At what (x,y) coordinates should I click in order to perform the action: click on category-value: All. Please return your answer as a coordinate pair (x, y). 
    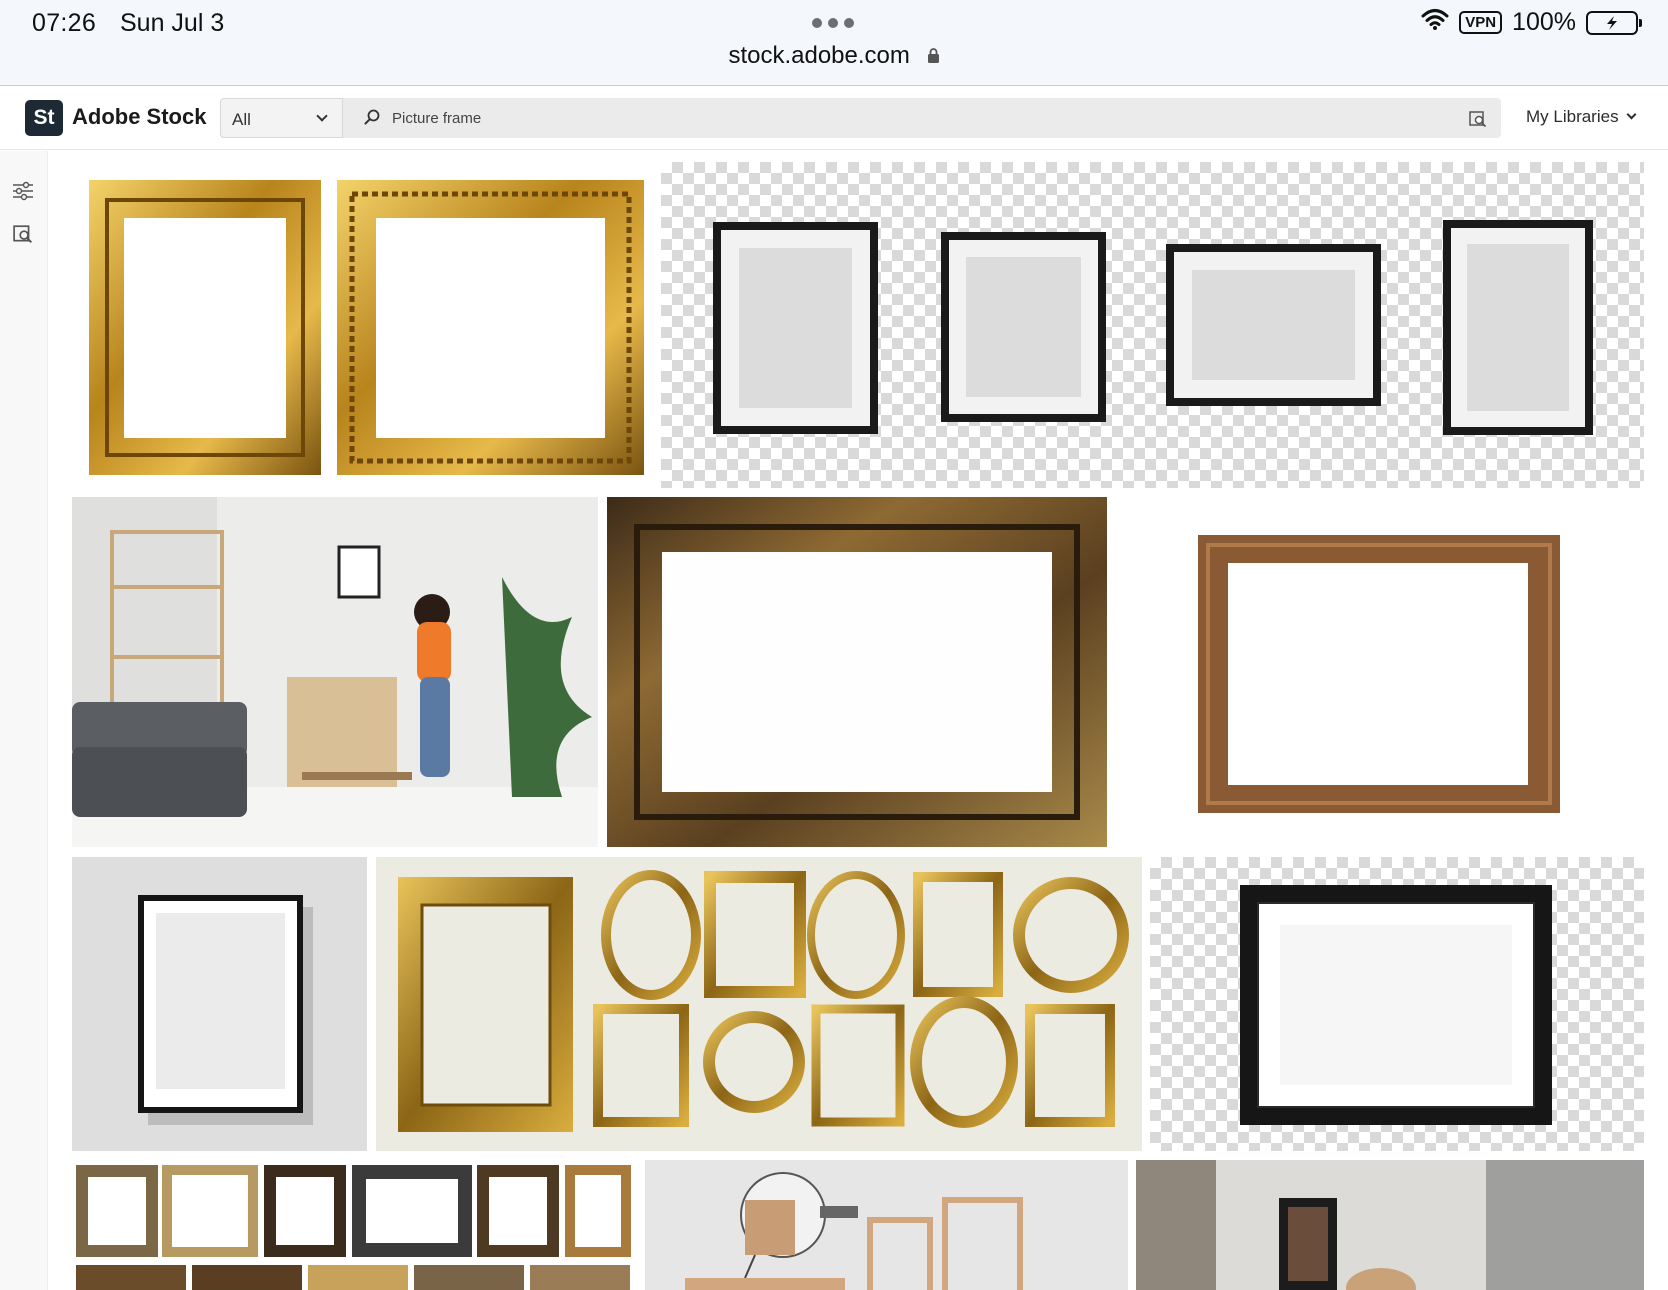
    Looking at the image, I should click on (241, 119).